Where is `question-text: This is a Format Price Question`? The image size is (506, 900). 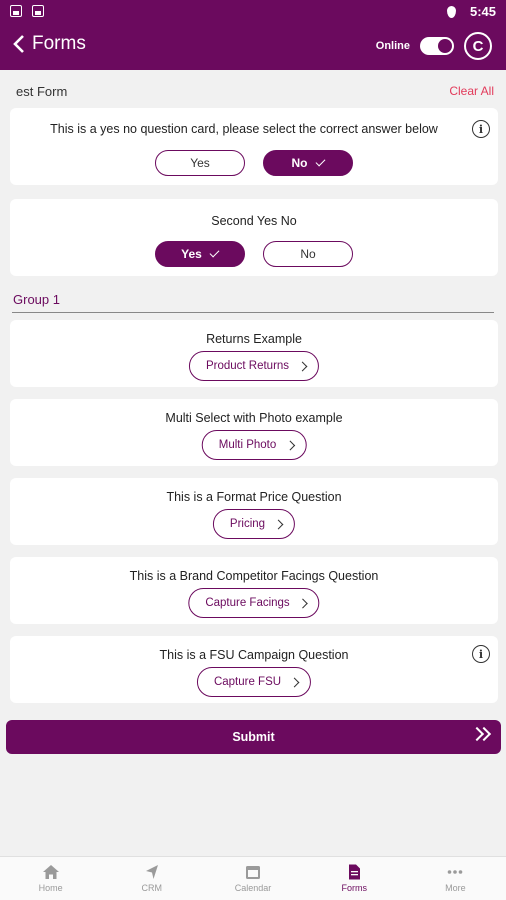 question-text: This is a Format Price Question is located at coordinates (254, 497).